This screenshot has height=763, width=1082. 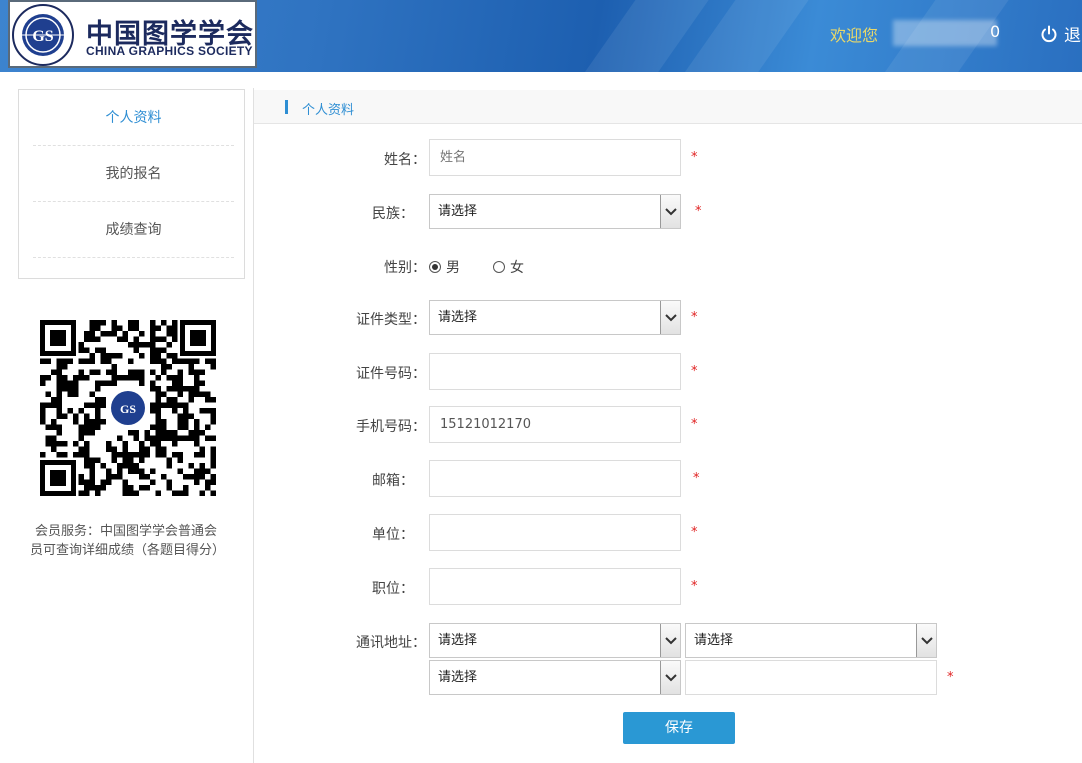 What do you see at coordinates (555, 478) in the screenshot?
I see `email-input` at bounding box center [555, 478].